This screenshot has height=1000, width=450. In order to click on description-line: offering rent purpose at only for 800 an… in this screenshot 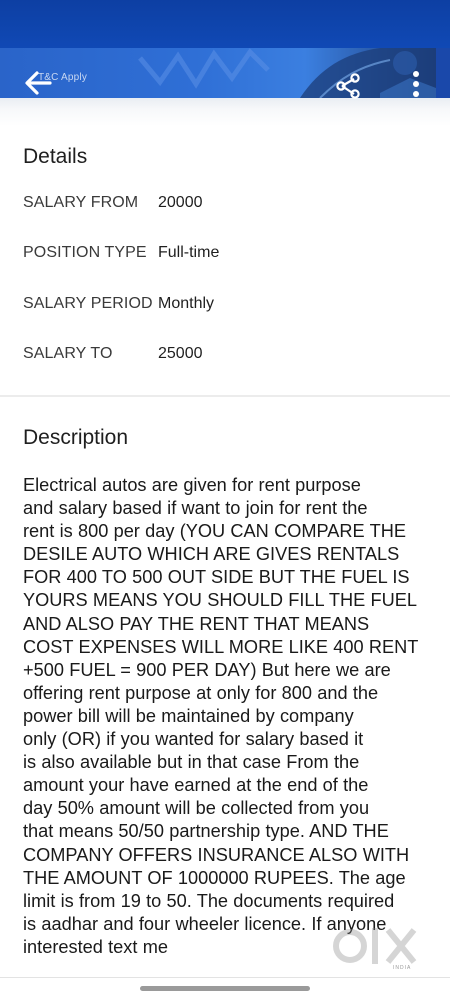, I will do `click(201, 692)`.